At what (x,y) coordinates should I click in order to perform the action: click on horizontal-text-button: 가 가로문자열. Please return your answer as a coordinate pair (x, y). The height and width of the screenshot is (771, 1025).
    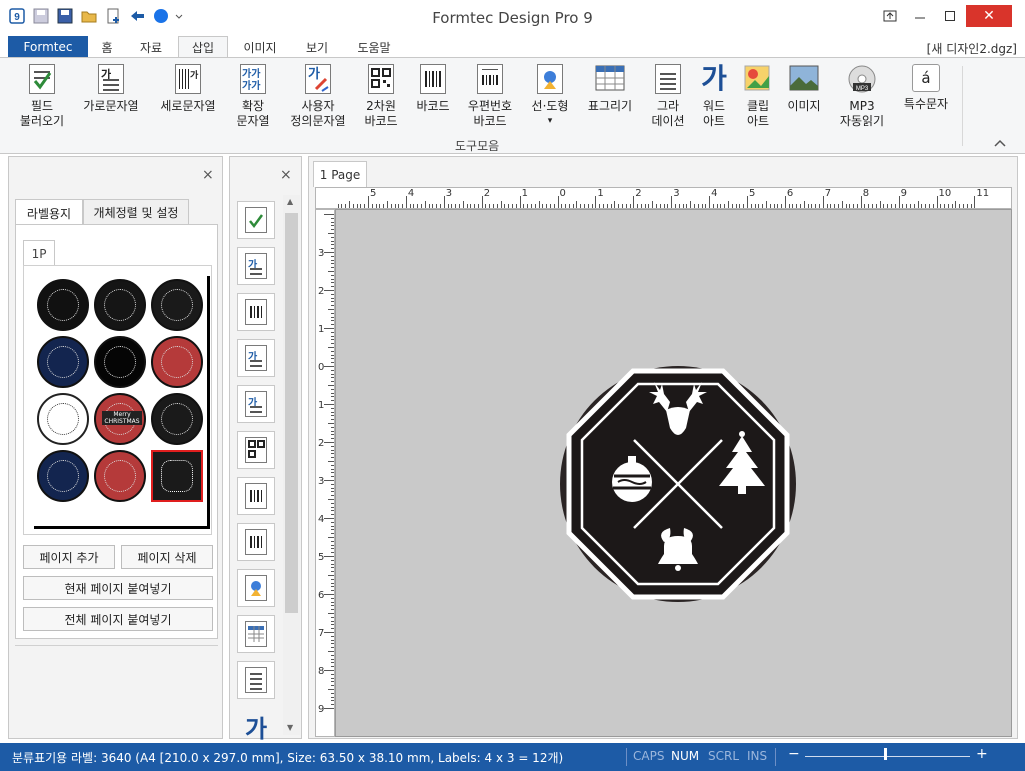
    Looking at the image, I should click on (111, 89).